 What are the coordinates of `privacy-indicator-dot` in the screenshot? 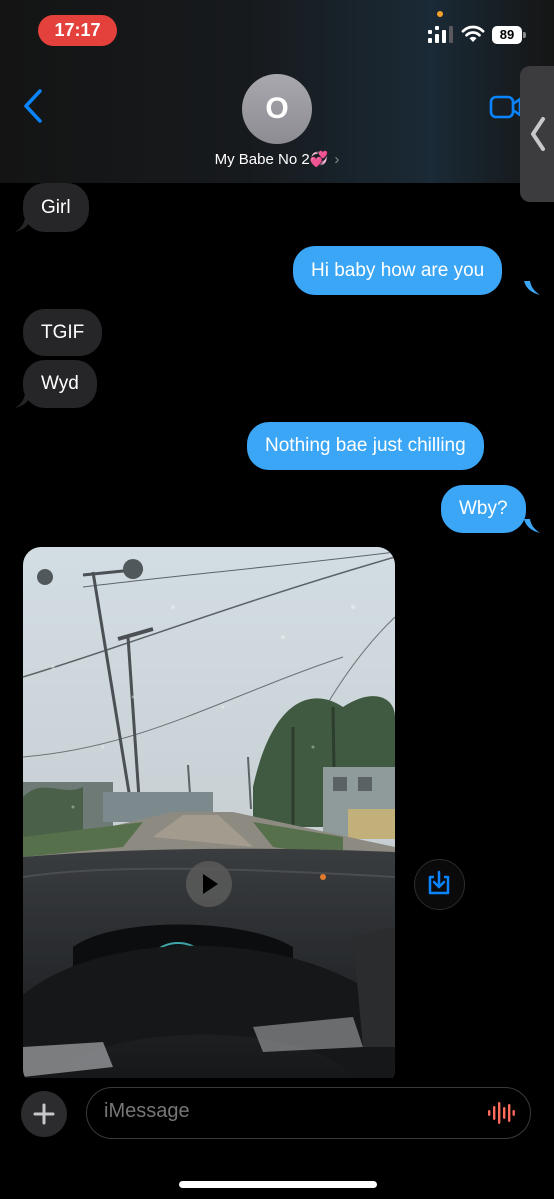 It's located at (440, 14).